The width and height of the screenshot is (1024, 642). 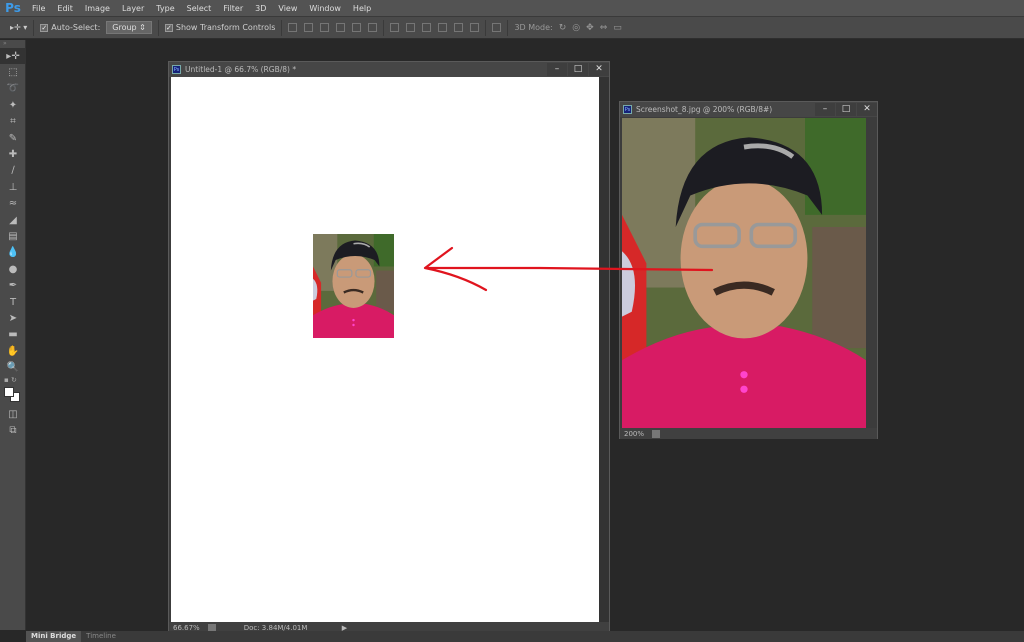 What do you see at coordinates (525, 636) in the screenshot?
I see `bottom-panel-tabs: Mini Bridge Timeline` at bounding box center [525, 636].